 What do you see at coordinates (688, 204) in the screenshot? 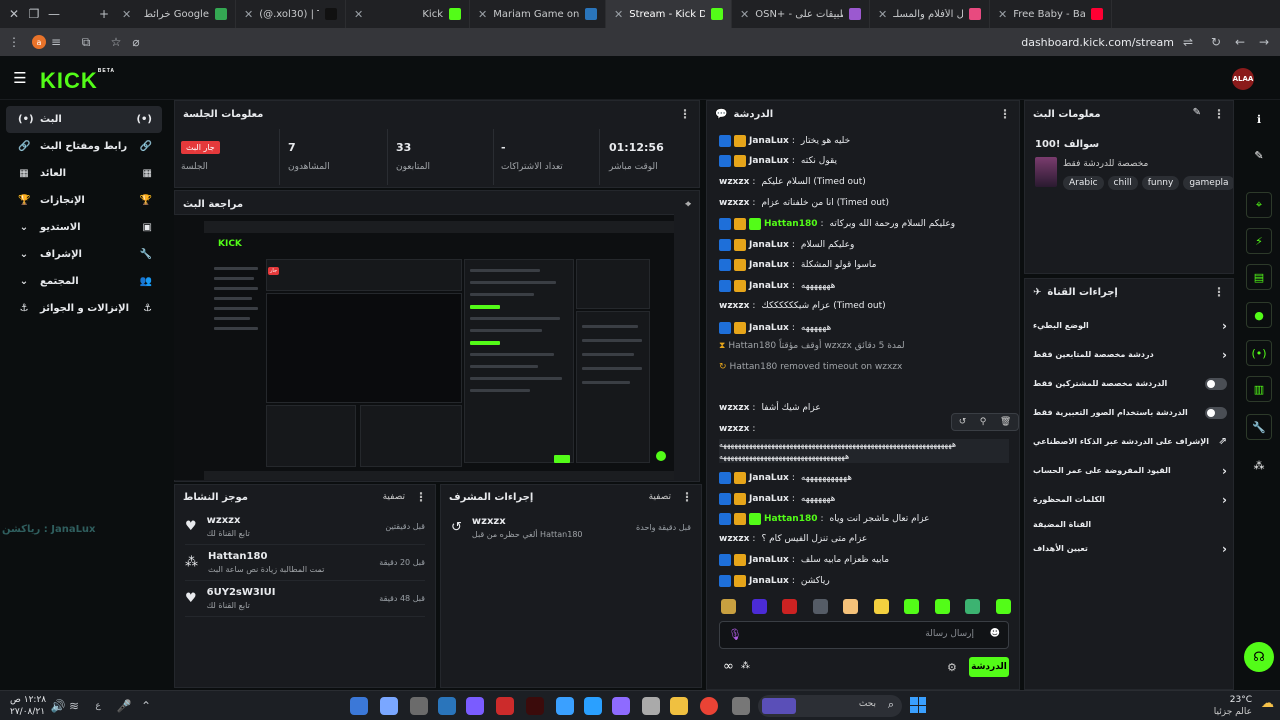
I see `focus-icon: ⌖` at bounding box center [688, 204].